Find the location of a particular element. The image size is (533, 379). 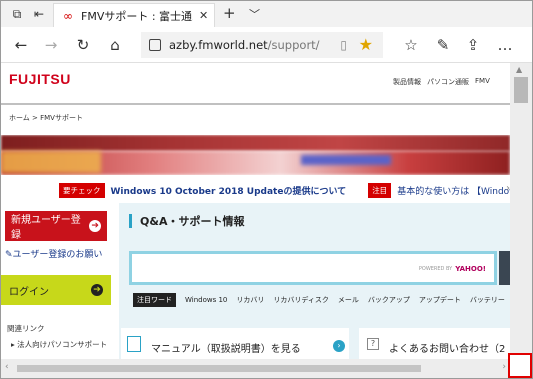

question-icon: ? is located at coordinates (373, 344).